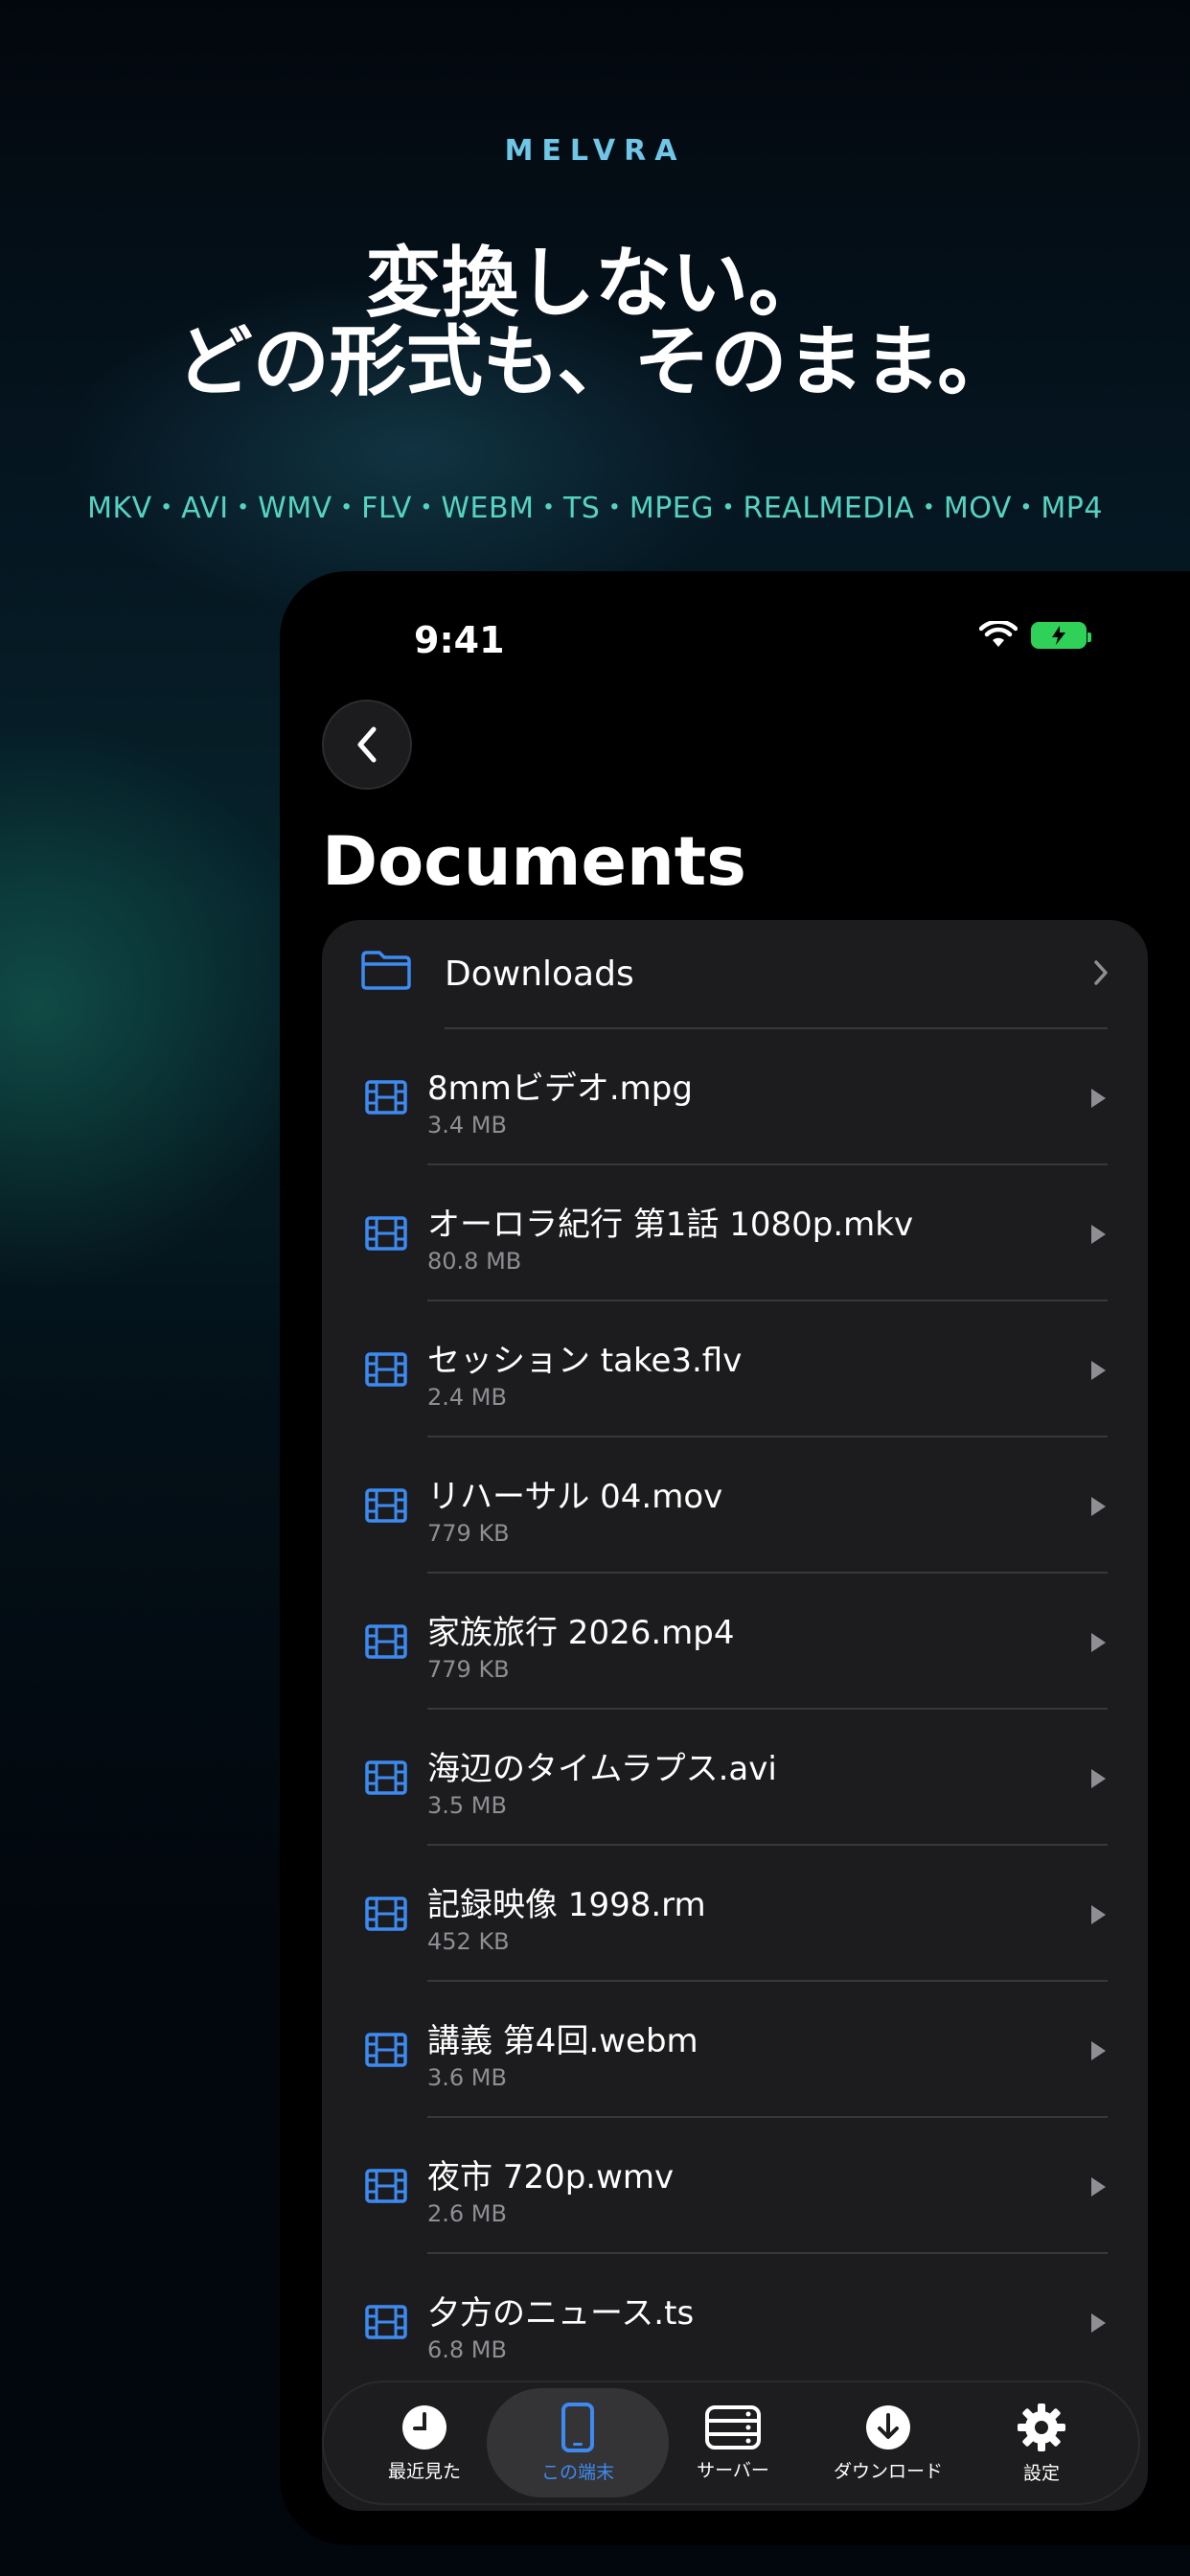  I want to click on brand-name: MELVRA, so click(595, 151).